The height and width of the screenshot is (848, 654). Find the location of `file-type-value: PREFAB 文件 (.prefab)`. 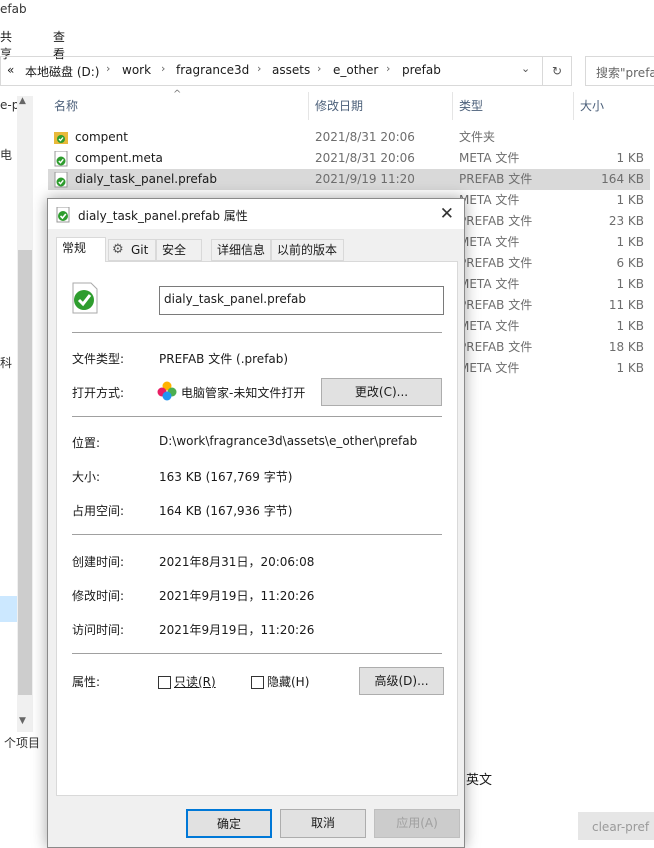

file-type-value: PREFAB 文件 (.prefab) is located at coordinates (224, 359).